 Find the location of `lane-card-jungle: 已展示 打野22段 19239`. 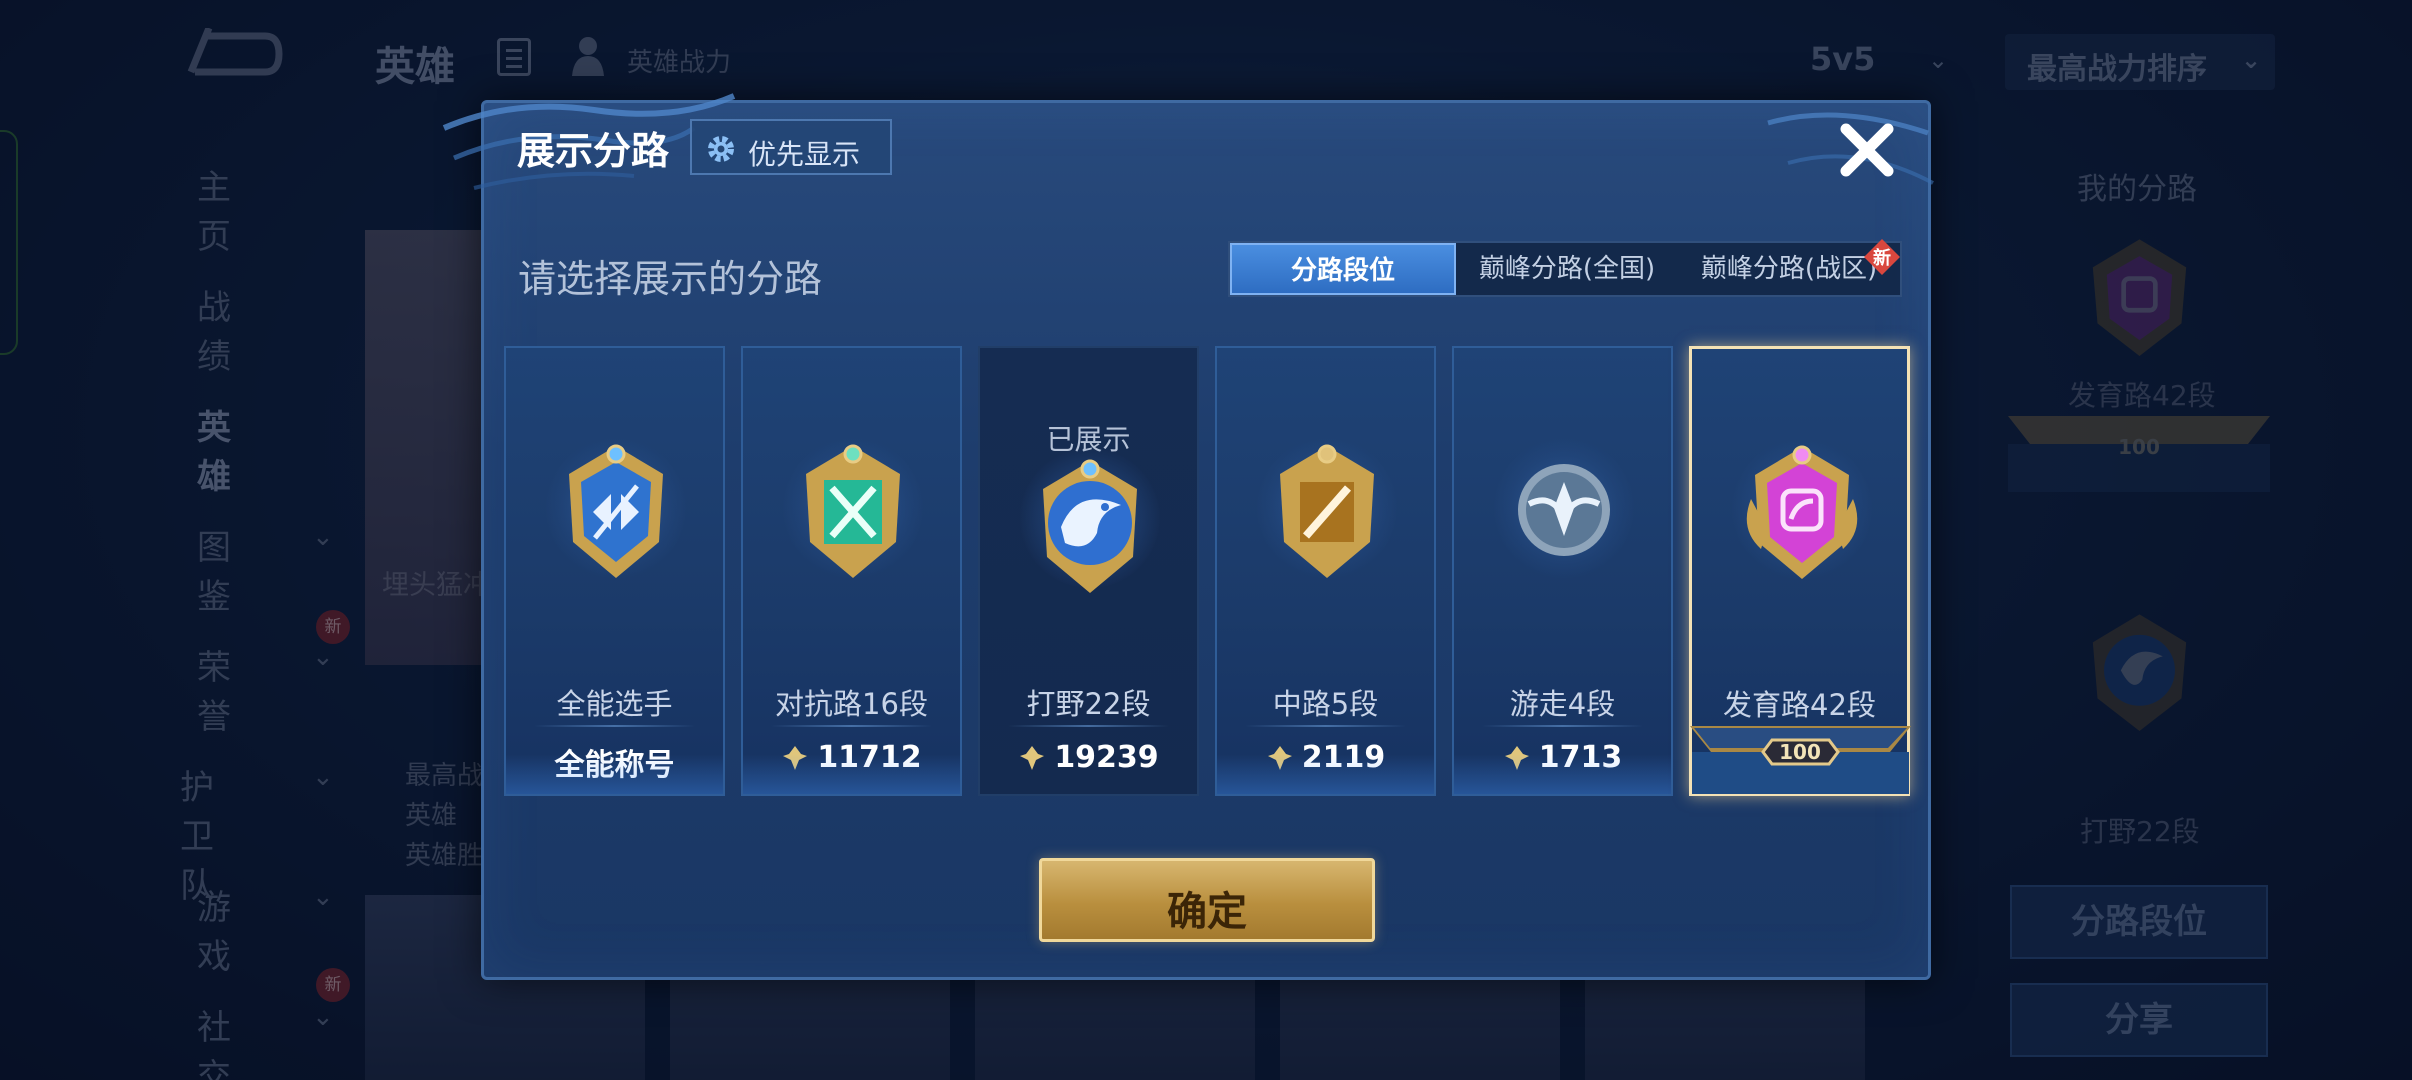

lane-card-jungle: 已展示 打野22段 19239 is located at coordinates (1088, 571).